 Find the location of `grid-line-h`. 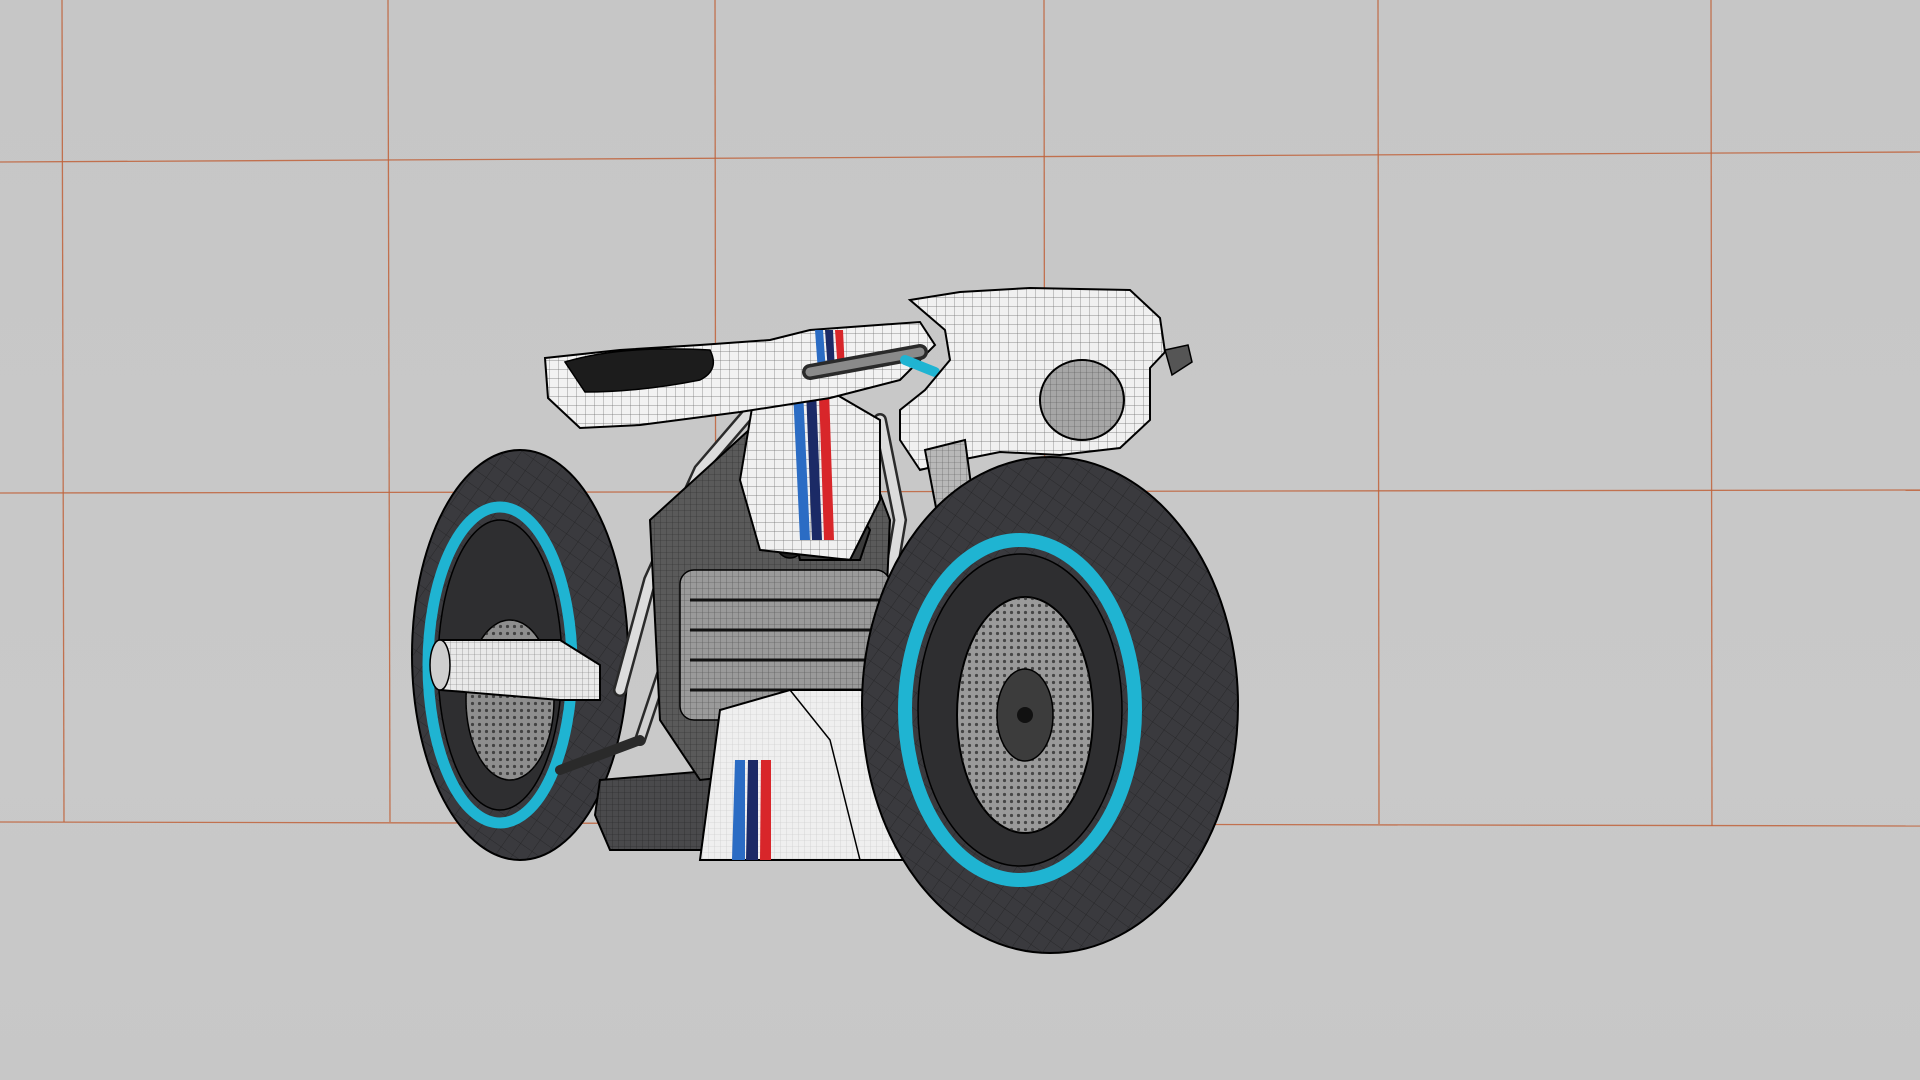

grid-line-h is located at coordinates (960, 157).